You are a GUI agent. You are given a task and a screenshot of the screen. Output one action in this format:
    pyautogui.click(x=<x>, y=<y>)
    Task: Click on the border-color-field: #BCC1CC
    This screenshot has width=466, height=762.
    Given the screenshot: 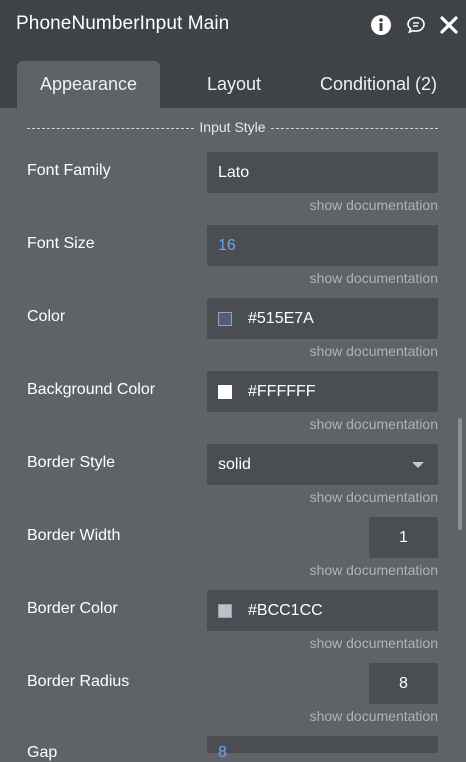 What is the action you would take?
    pyautogui.click(x=322, y=610)
    